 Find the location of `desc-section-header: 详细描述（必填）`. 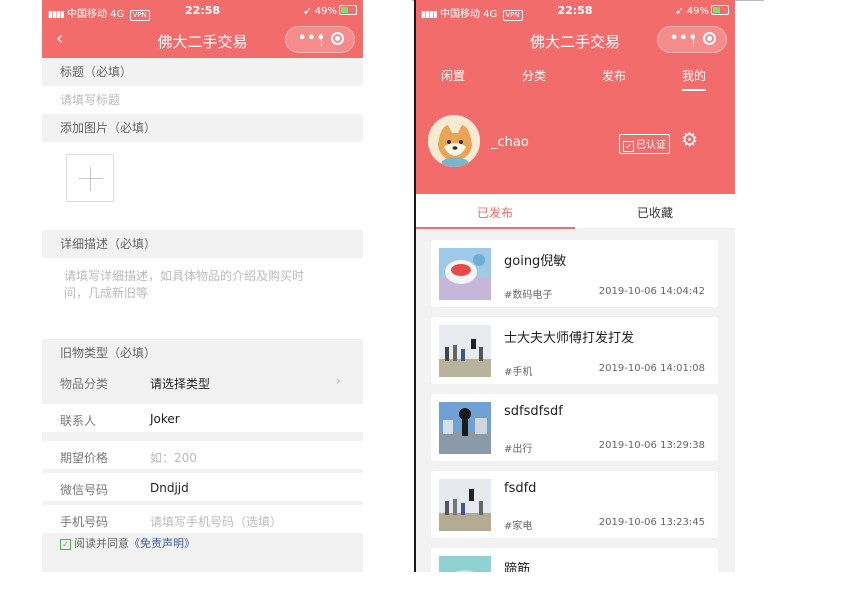

desc-section-header: 详细描述（必填） is located at coordinates (202, 244).